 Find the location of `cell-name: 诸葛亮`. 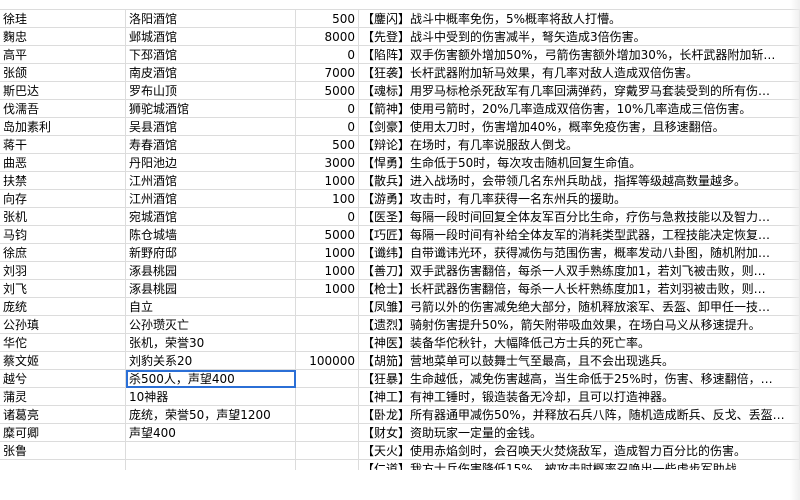

cell-name: 诸葛亮 is located at coordinates (63, 415).